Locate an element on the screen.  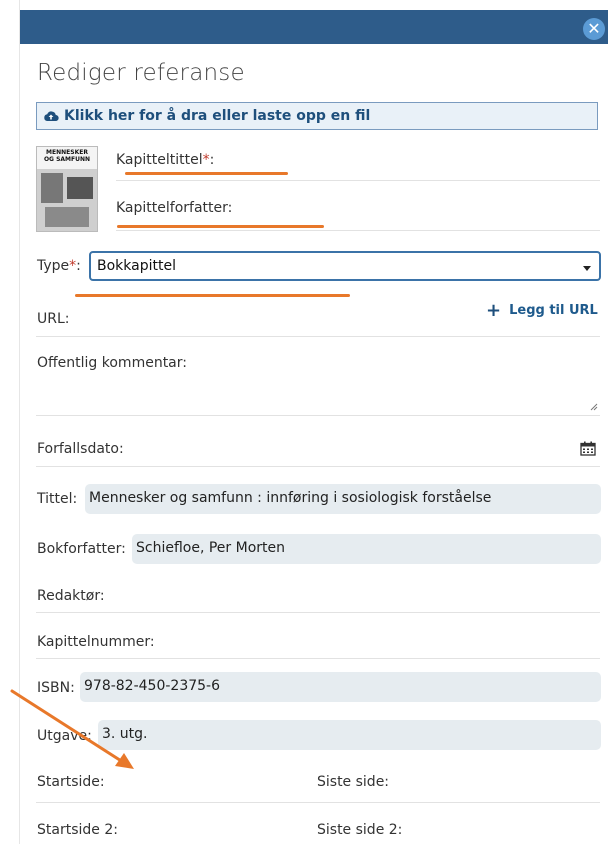
dialog-title: Rediger referanse is located at coordinates (141, 73).